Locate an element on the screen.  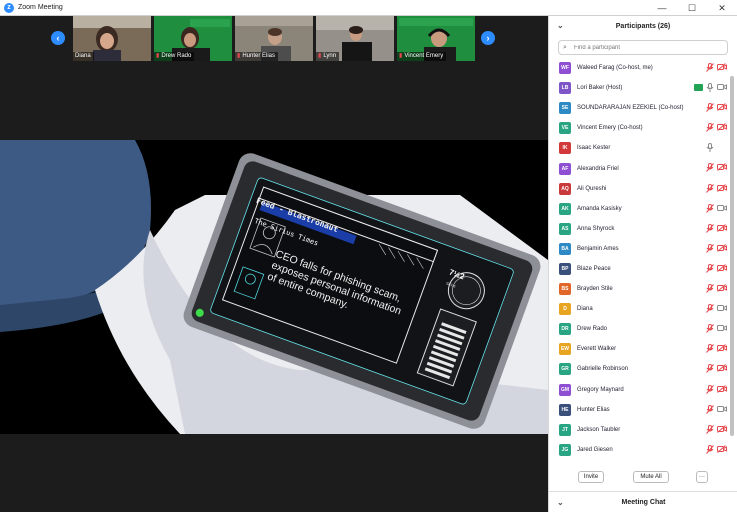
participant-name: Brayden Stile is located at coordinates (595, 289).